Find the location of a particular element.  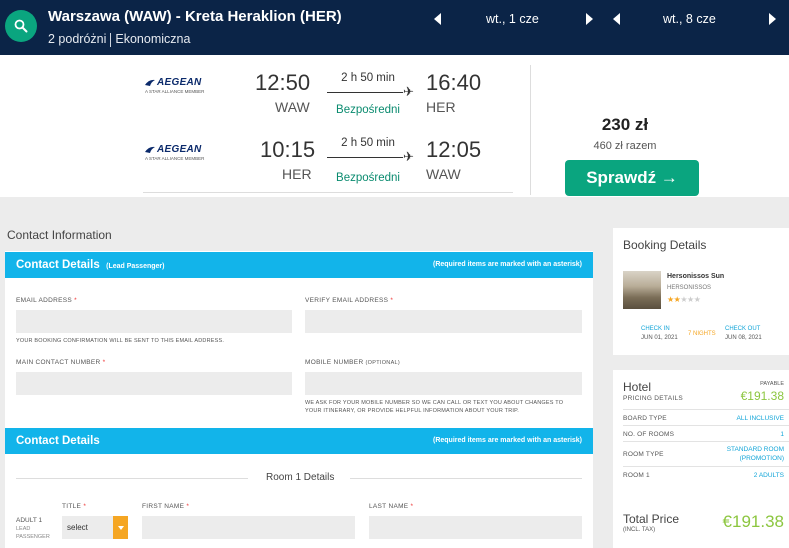

departure-time: 12:50 is located at coordinates (283, 82).